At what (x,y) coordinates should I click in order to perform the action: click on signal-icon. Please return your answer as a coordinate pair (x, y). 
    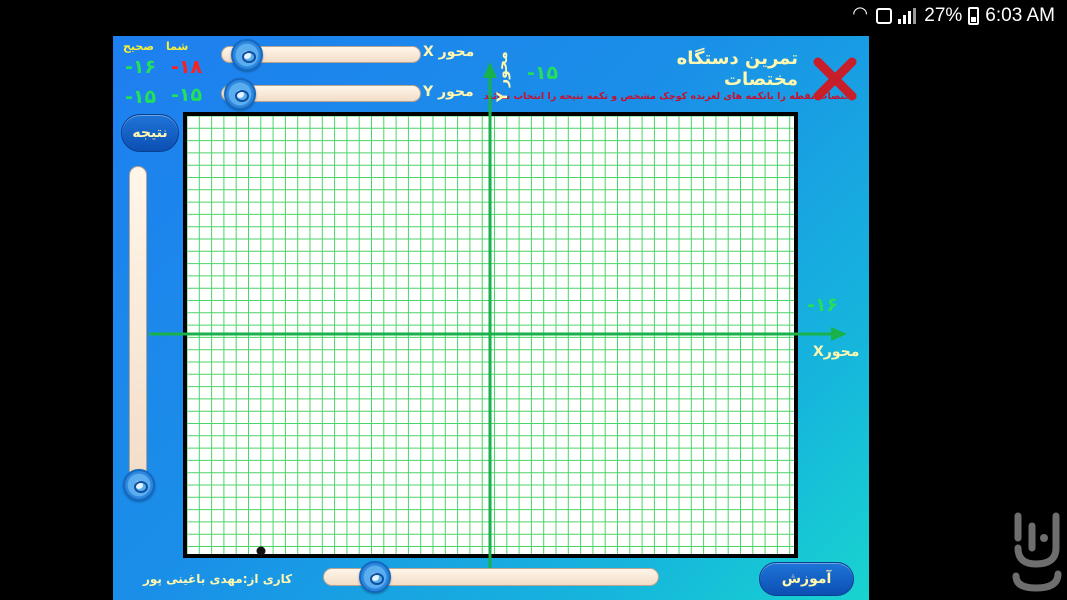
    Looking at the image, I should click on (908, 16).